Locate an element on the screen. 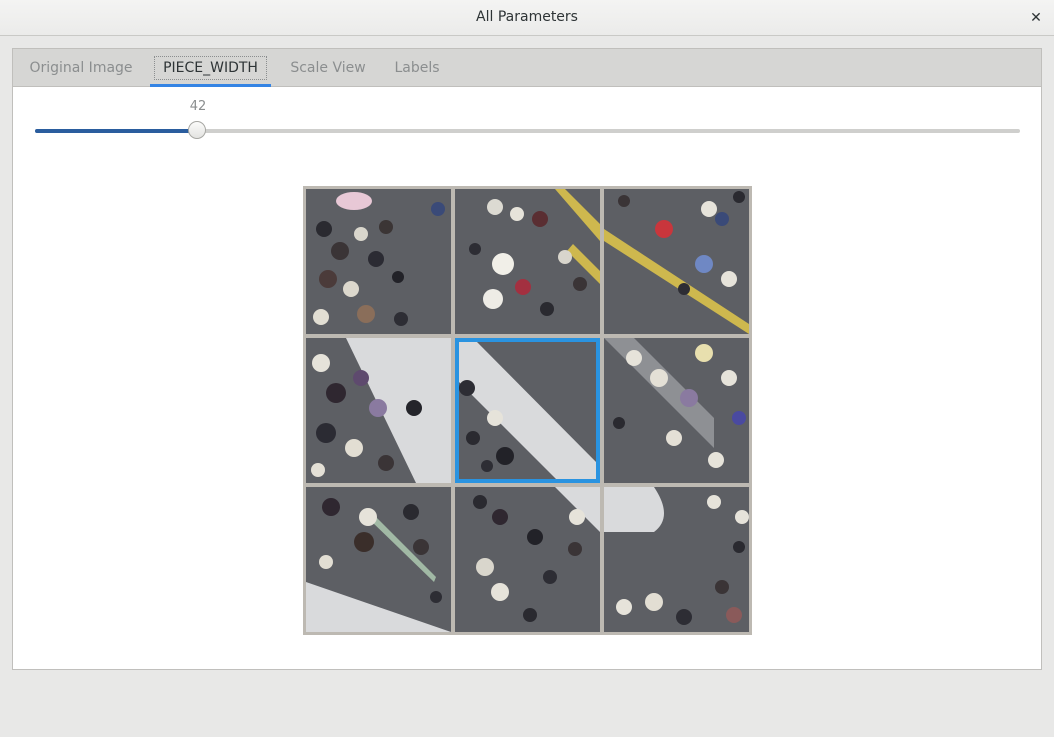  tab-scale-view: Scale View is located at coordinates (328, 68).